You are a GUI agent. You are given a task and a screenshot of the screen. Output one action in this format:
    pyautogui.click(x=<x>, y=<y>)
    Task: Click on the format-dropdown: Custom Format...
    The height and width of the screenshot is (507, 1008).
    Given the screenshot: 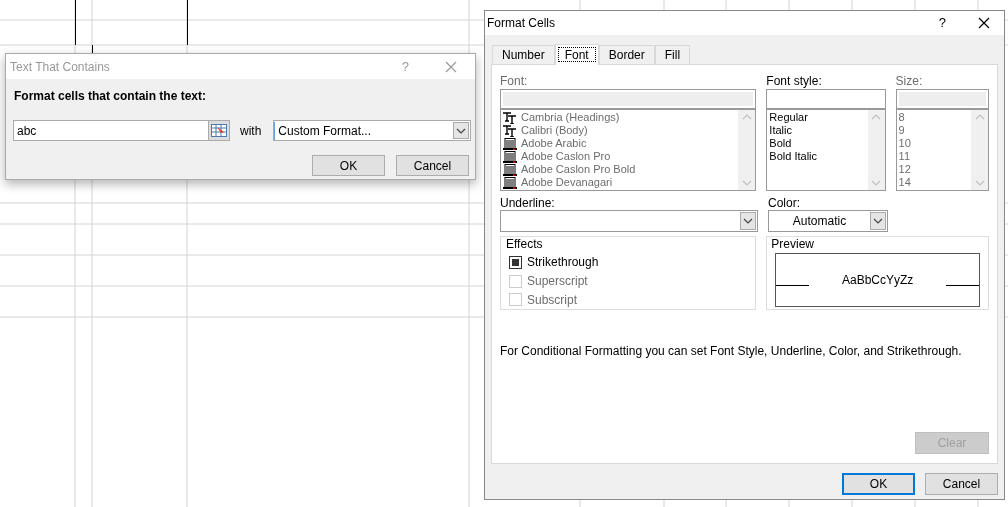 What is the action you would take?
    pyautogui.click(x=372, y=130)
    